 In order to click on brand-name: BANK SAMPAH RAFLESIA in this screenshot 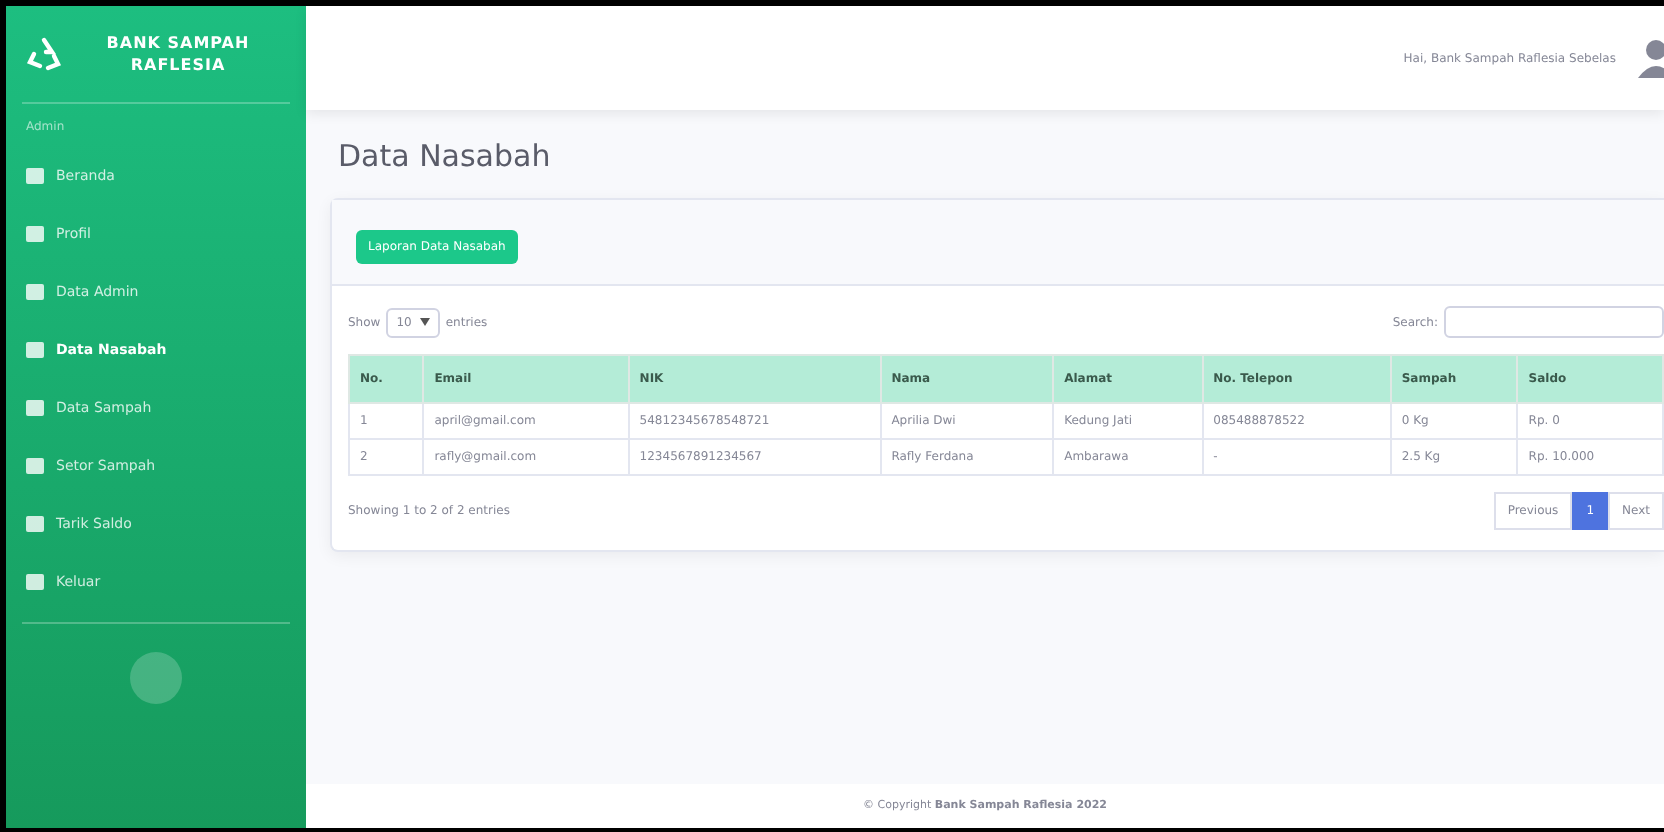, I will do `click(178, 54)`.